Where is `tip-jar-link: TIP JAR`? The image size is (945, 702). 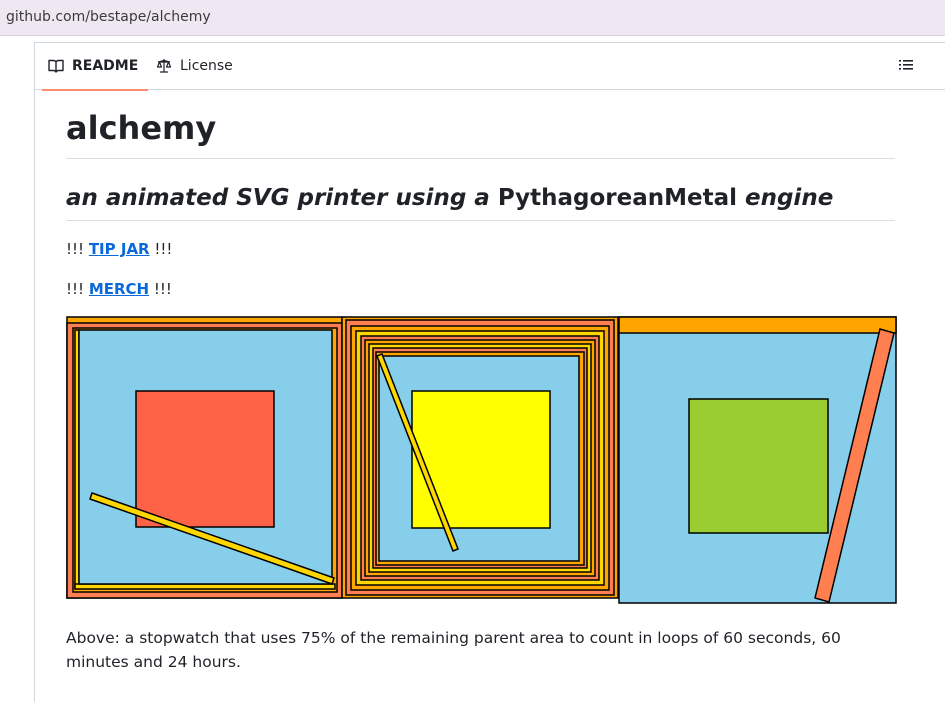 tip-jar-link: TIP JAR is located at coordinates (119, 249).